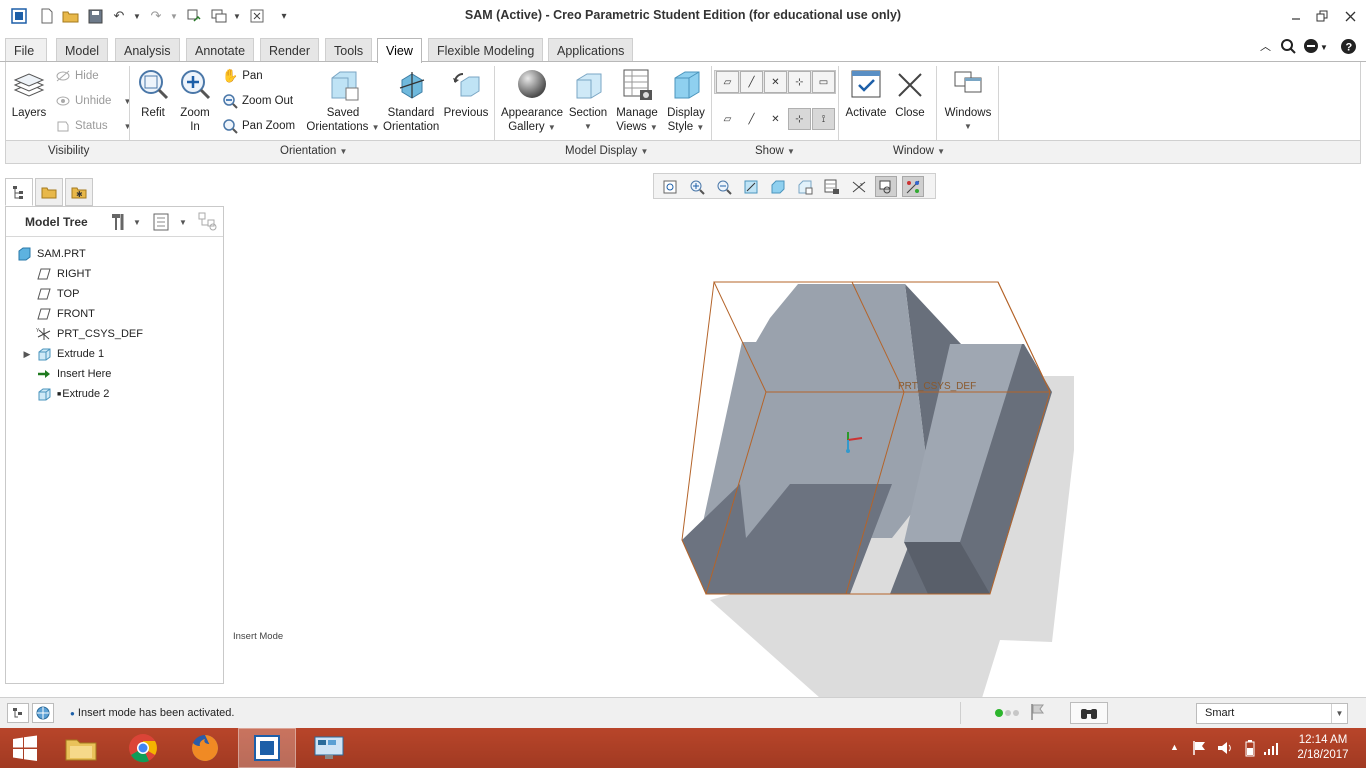 This screenshot has height=768, width=1366. I want to click on favorites-icon: ✱, so click(79, 193).